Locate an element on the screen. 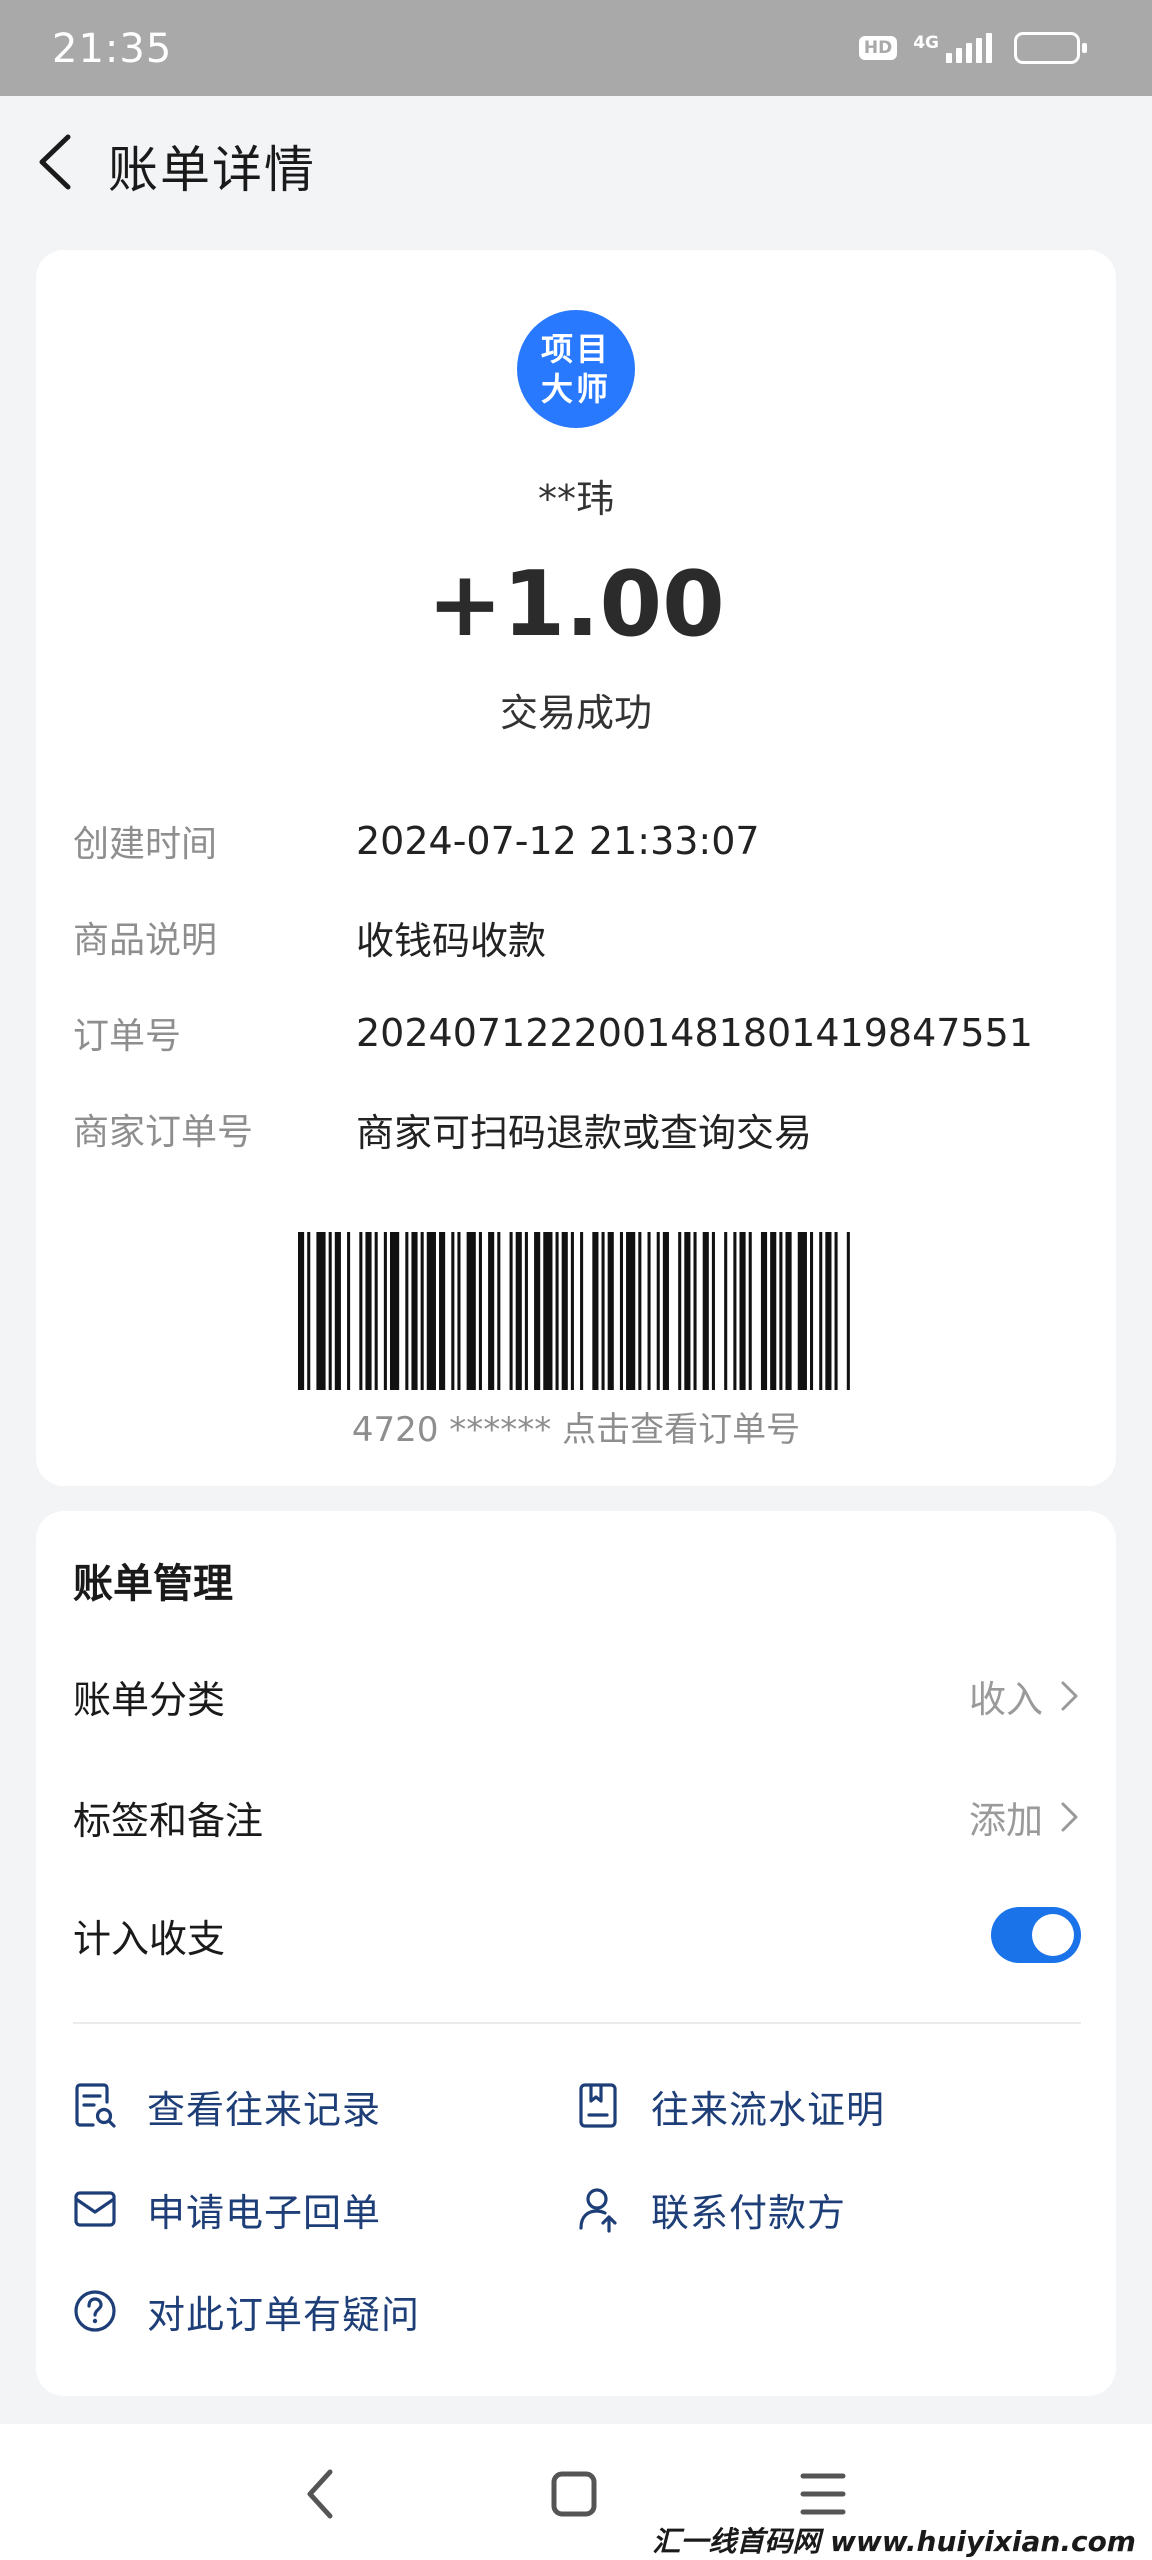 This screenshot has width=1152, height=2560. electronic-receipt-link: 申请电子回单 is located at coordinates (227, 2209).